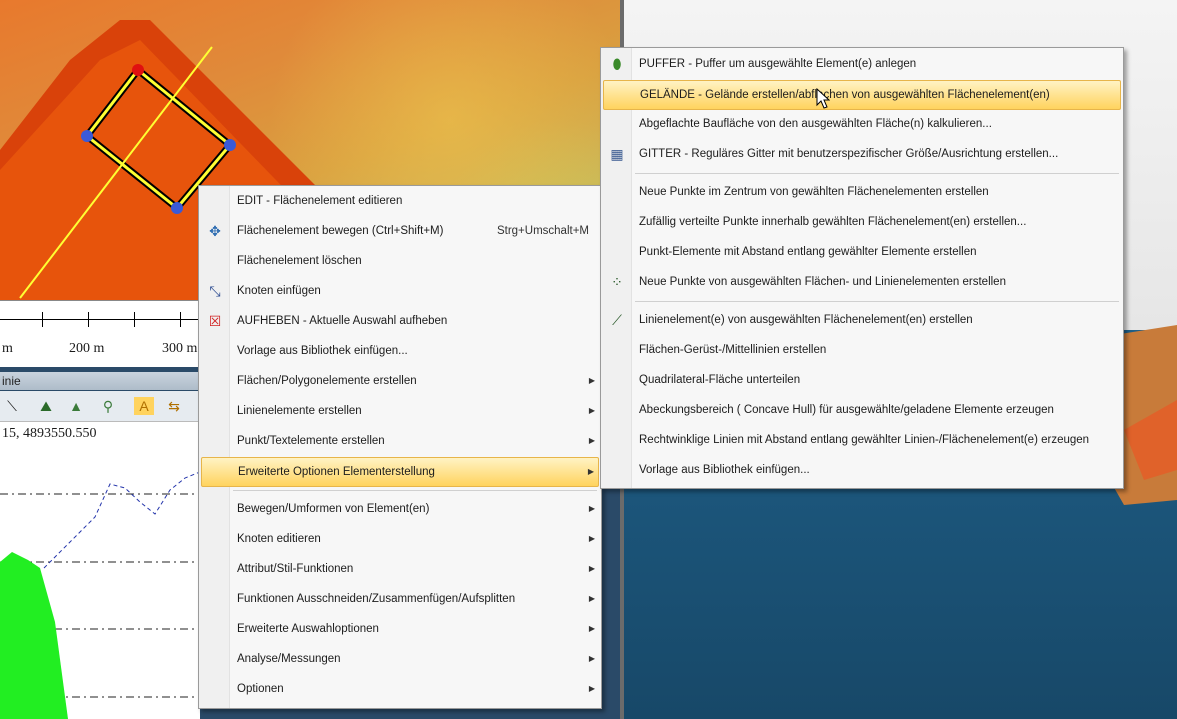  What do you see at coordinates (260, 689) in the screenshot?
I see `menu-item-label: Optionen` at bounding box center [260, 689].